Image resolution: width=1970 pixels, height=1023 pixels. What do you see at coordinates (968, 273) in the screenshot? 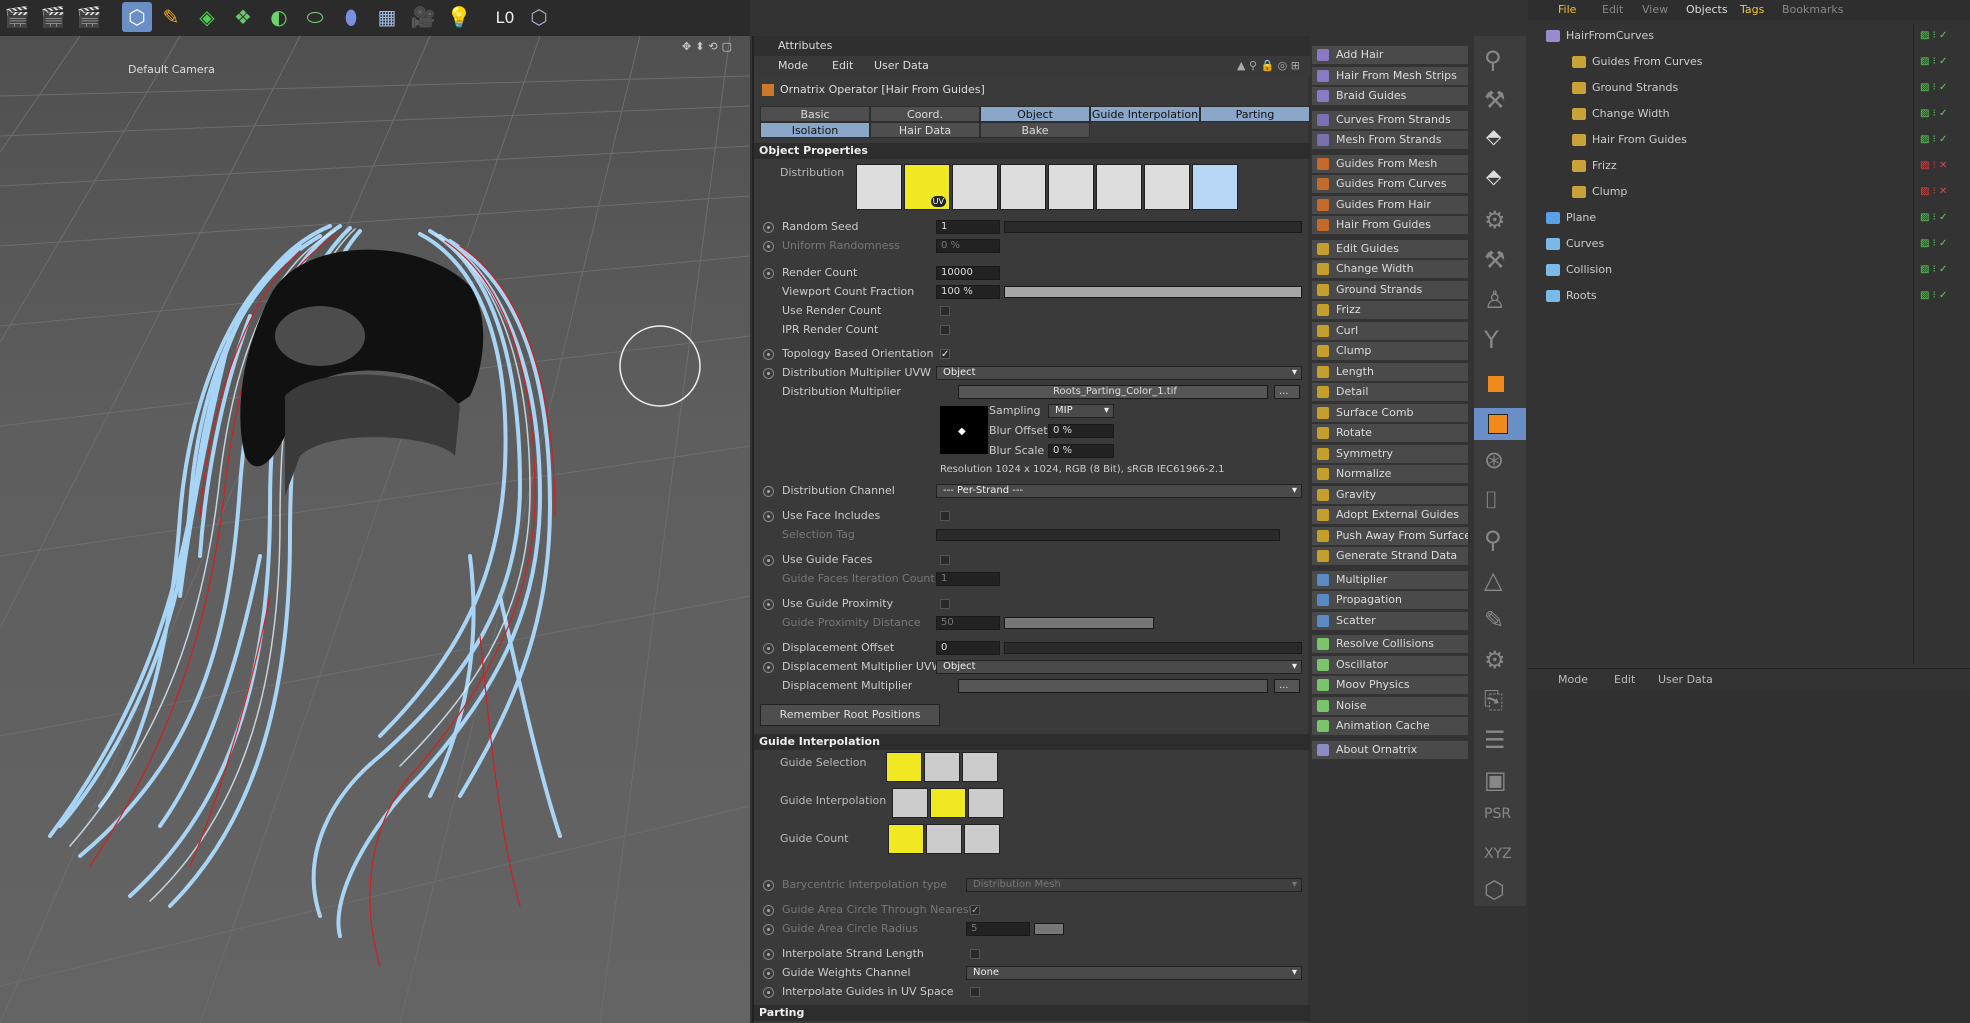
I see `render-count-field: 10000` at bounding box center [968, 273].